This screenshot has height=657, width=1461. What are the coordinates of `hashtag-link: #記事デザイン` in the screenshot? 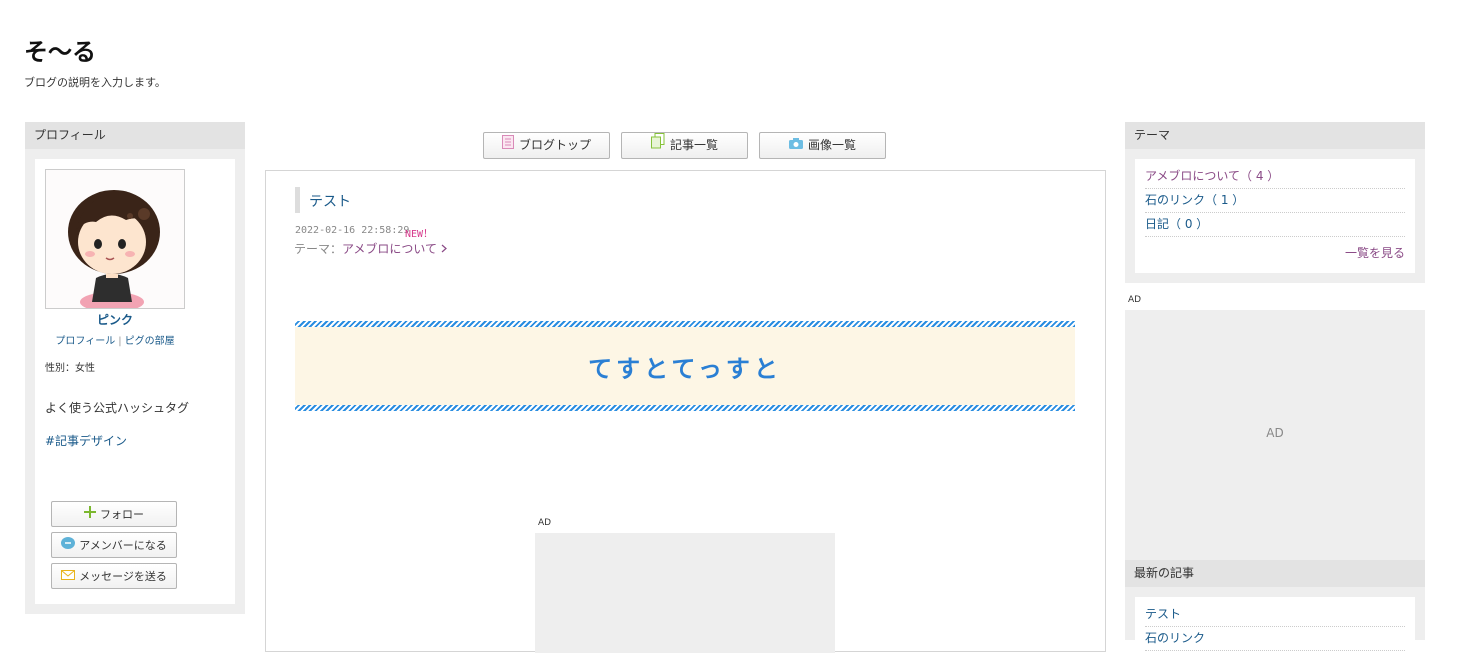 It's located at (86, 440).